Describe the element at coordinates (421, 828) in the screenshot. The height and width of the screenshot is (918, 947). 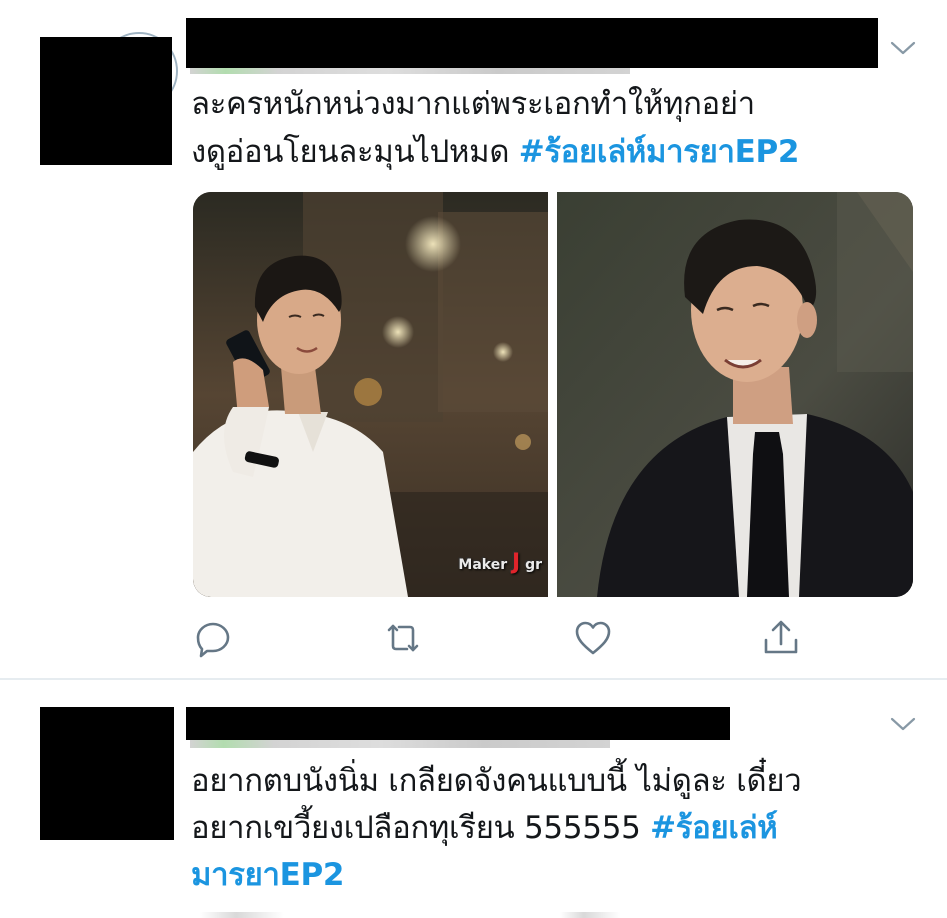
I see `tweet-text-segment: อยากเขวี้ยงเปลือกทุเรียน 555555` at that location.